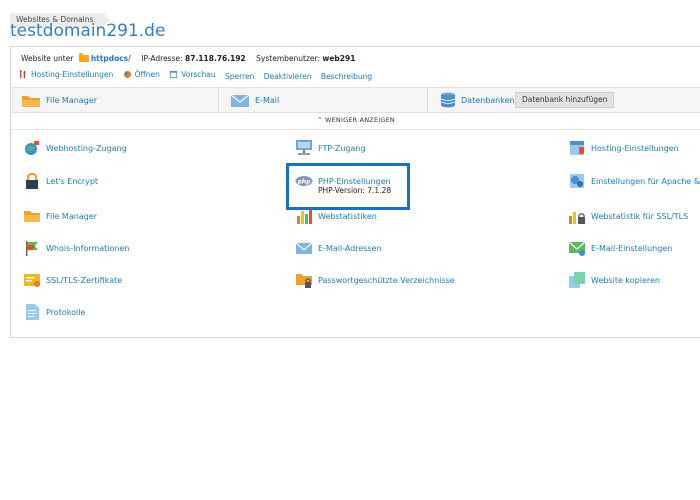 The width and height of the screenshot is (700, 500). I want to click on show-less-toggle: ⌃ WENIGER ANZEIGEN, so click(355, 120).